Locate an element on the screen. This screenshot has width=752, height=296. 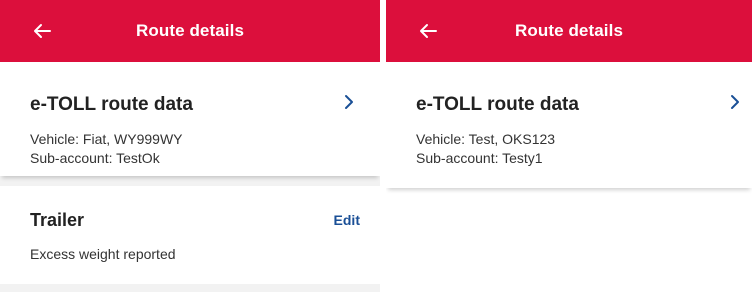
subaccount-text: Sub-account: Testy1 is located at coordinates (479, 158).